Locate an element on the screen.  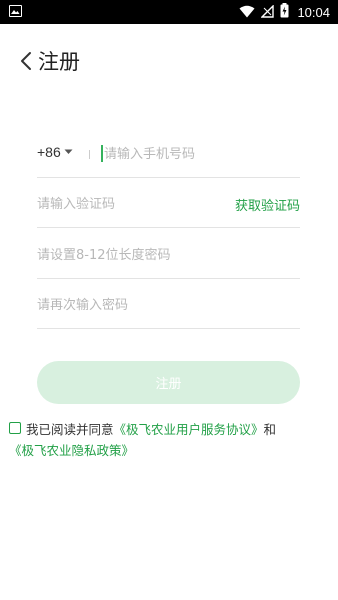
verification-code-input is located at coordinates (127, 204).